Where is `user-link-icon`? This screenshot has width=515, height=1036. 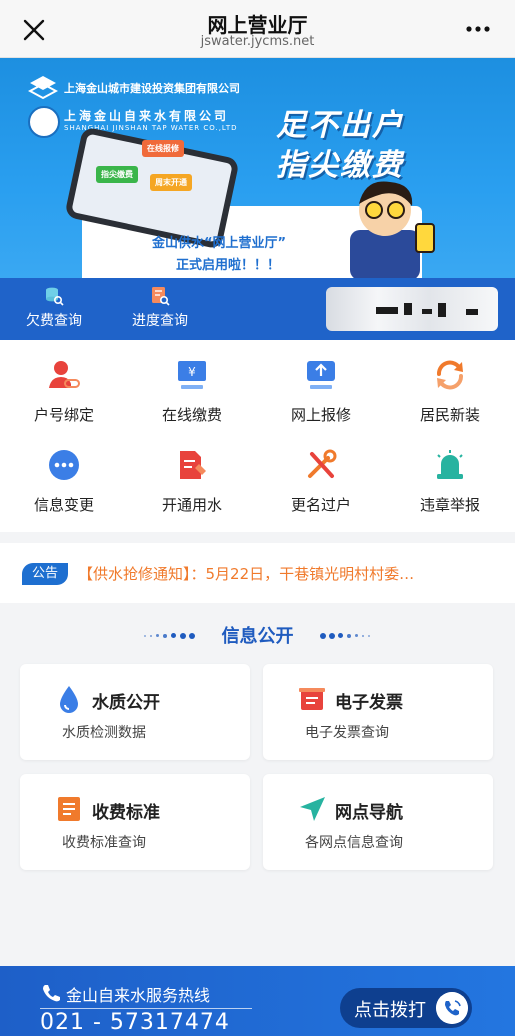
user-link-icon is located at coordinates (64, 374).